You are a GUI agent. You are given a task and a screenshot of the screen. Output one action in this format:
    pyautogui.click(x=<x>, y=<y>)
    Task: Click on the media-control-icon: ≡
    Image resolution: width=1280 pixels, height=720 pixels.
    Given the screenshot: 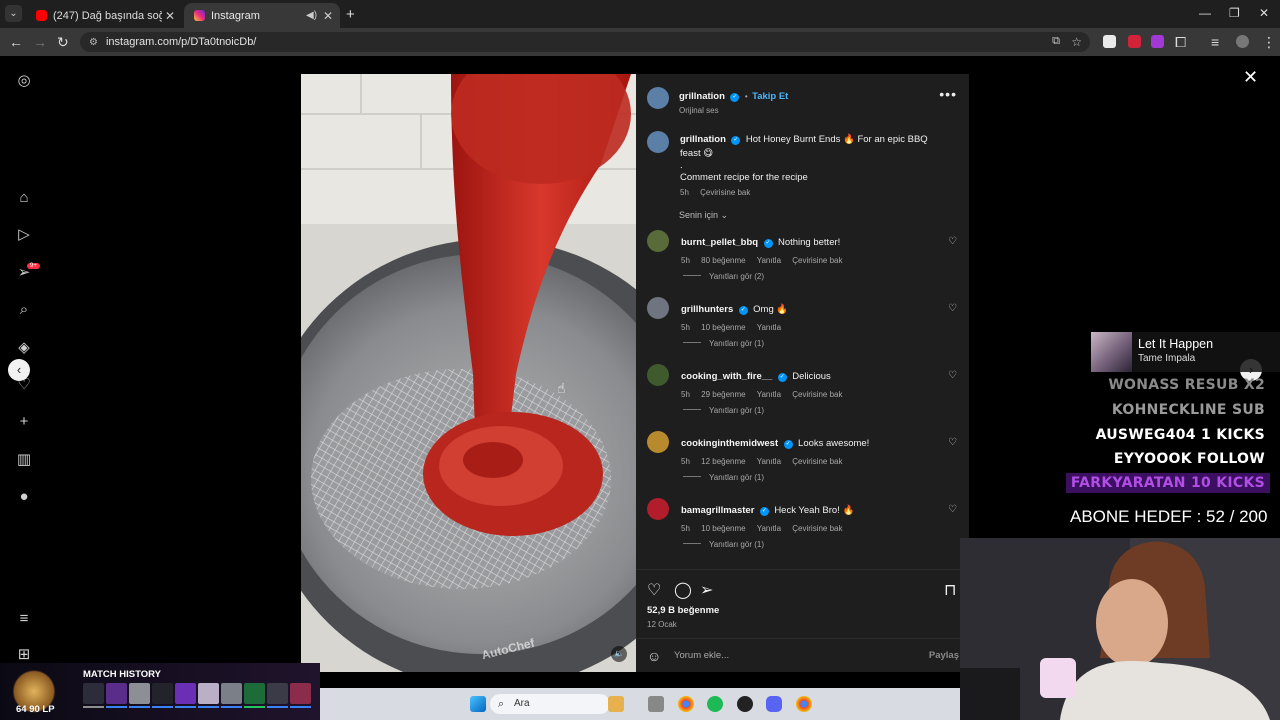 What is the action you would take?
    pyautogui.click(x=1215, y=42)
    